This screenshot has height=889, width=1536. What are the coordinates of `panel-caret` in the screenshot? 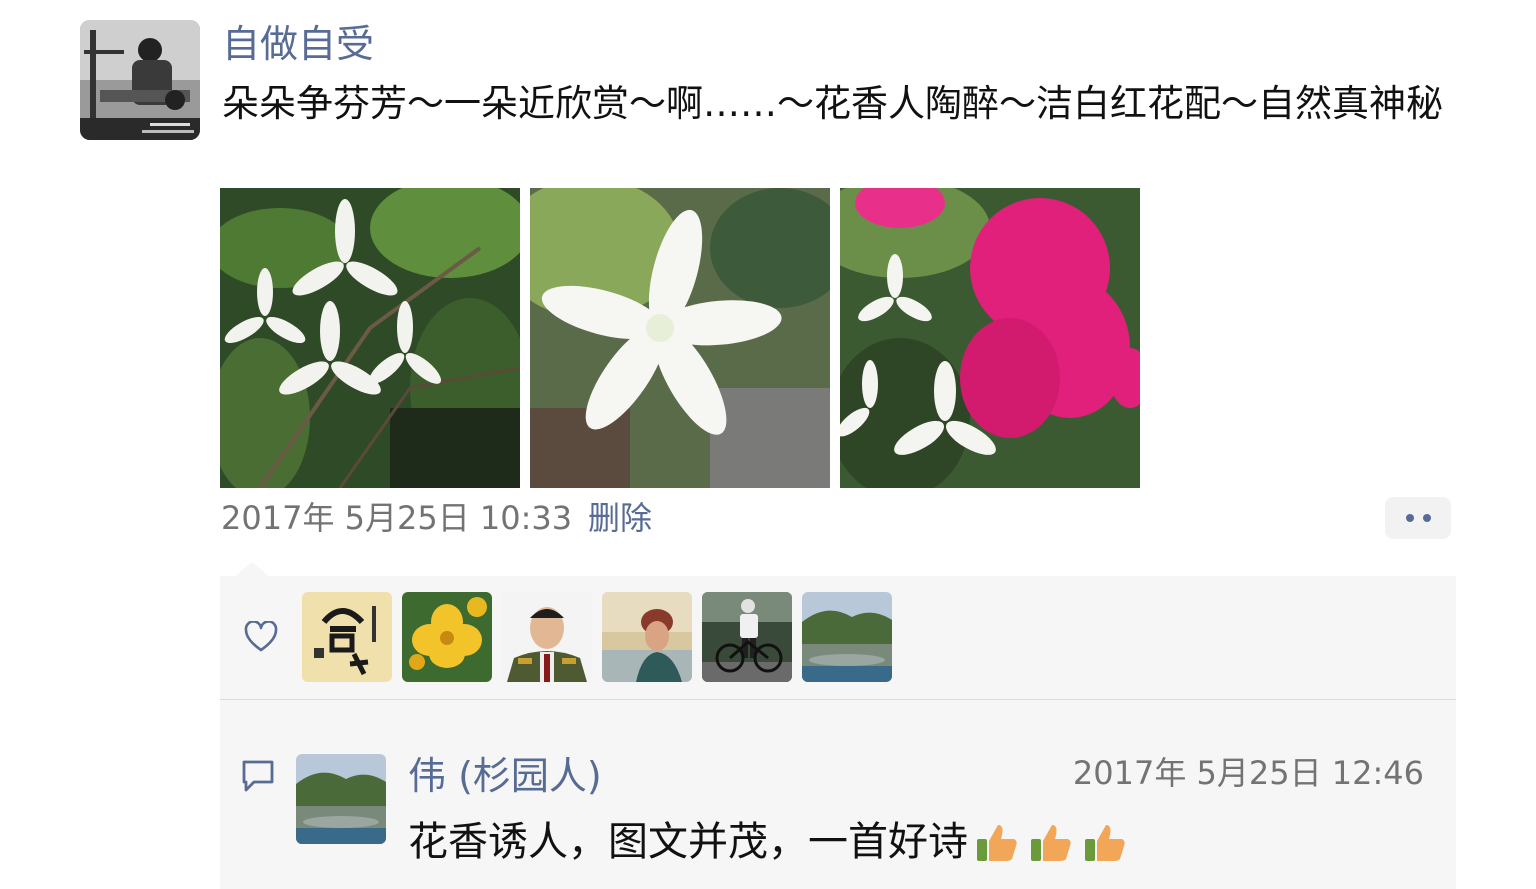 It's located at (252, 569).